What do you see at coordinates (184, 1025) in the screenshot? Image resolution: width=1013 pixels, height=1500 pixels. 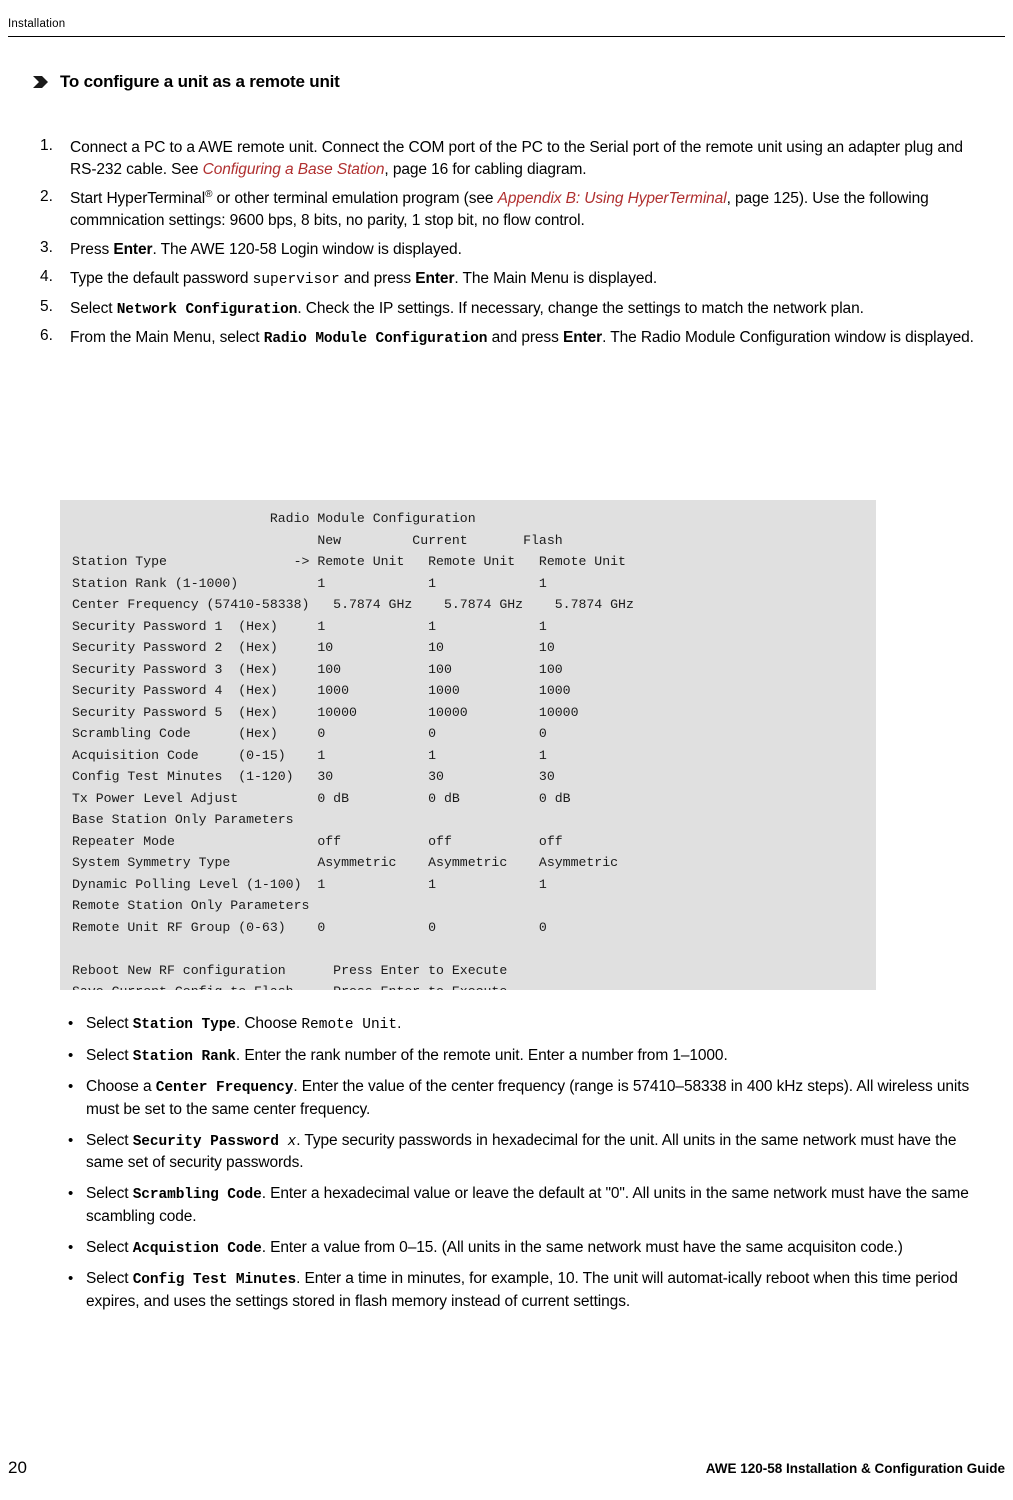 I see `code-text-bold: Station Type` at bounding box center [184, 1025].